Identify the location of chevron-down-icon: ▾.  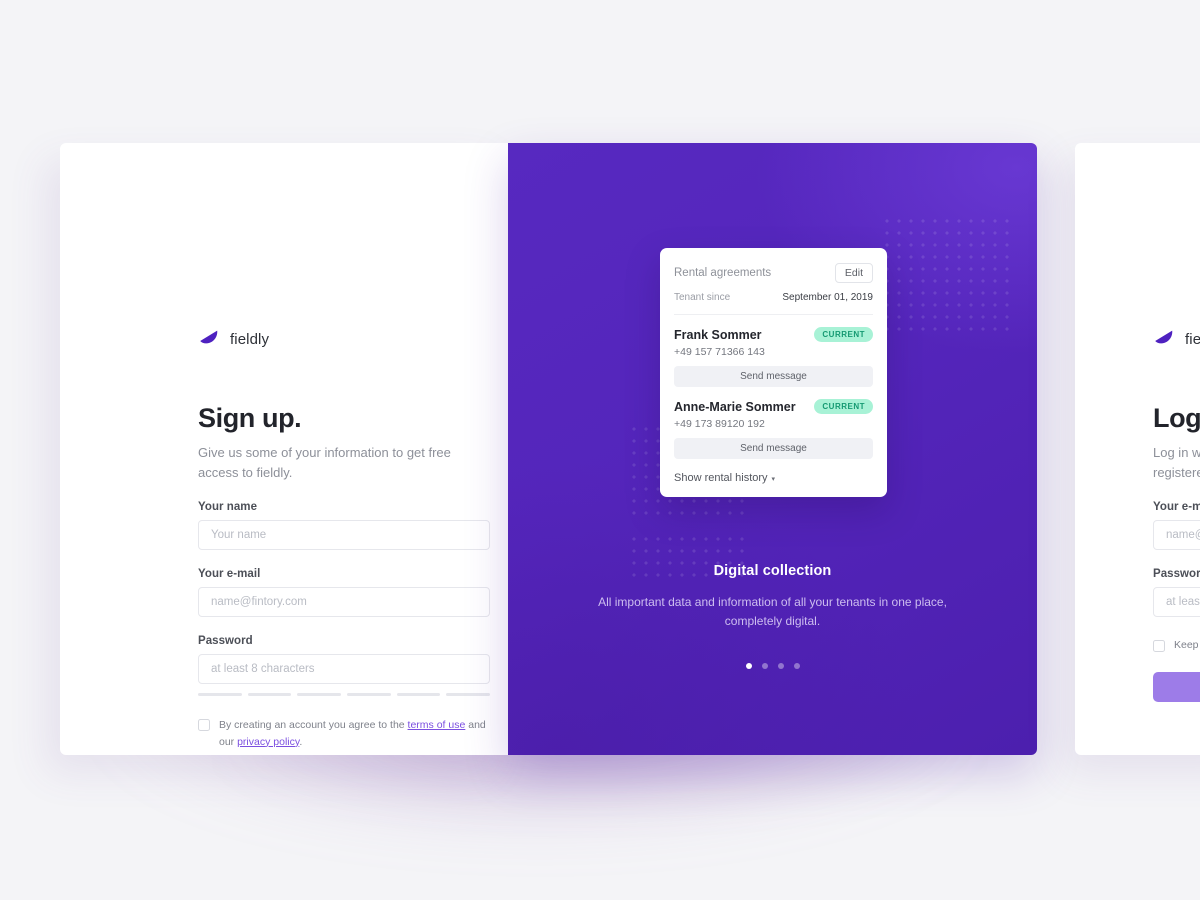
(773, 479).